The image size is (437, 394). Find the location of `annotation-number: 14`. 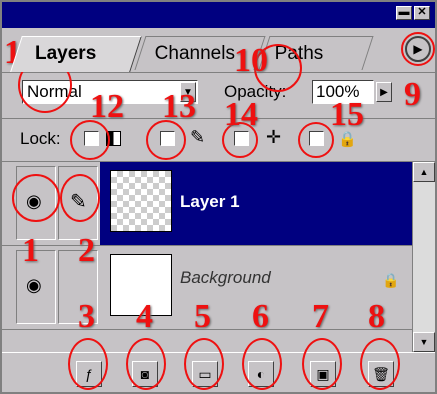

annotation-number: 14 is located at coordinates (241, 114).